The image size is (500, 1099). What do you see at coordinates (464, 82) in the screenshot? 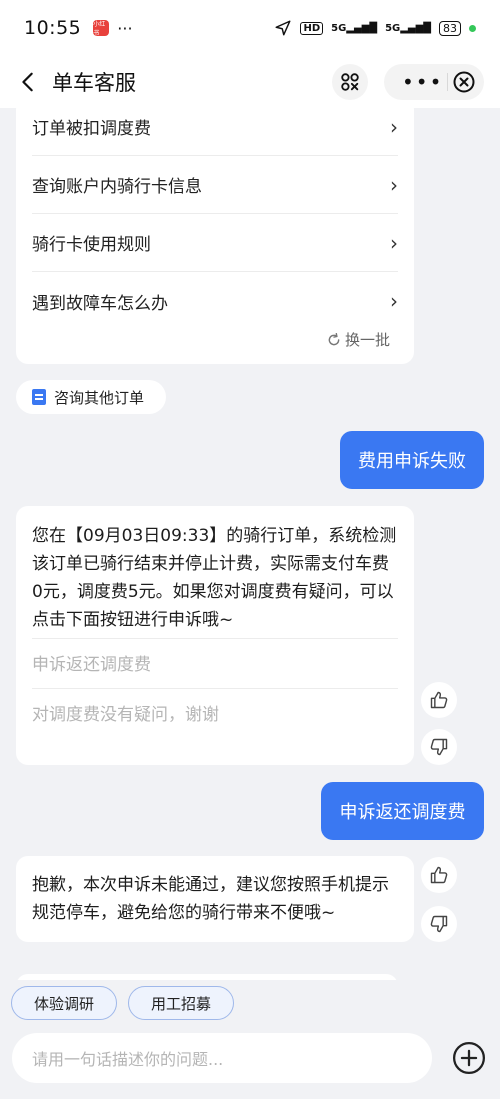
I see `close-icon` at bounding box center [464, 82].